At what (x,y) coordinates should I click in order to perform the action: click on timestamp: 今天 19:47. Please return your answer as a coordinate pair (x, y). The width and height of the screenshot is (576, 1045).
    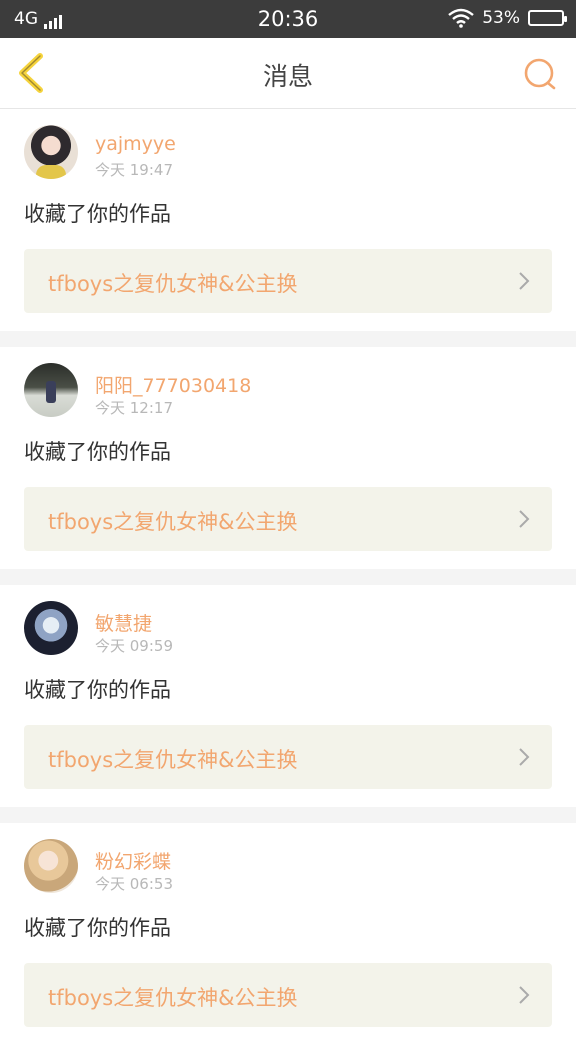
    Looking at the image, I should click on (134, 170).